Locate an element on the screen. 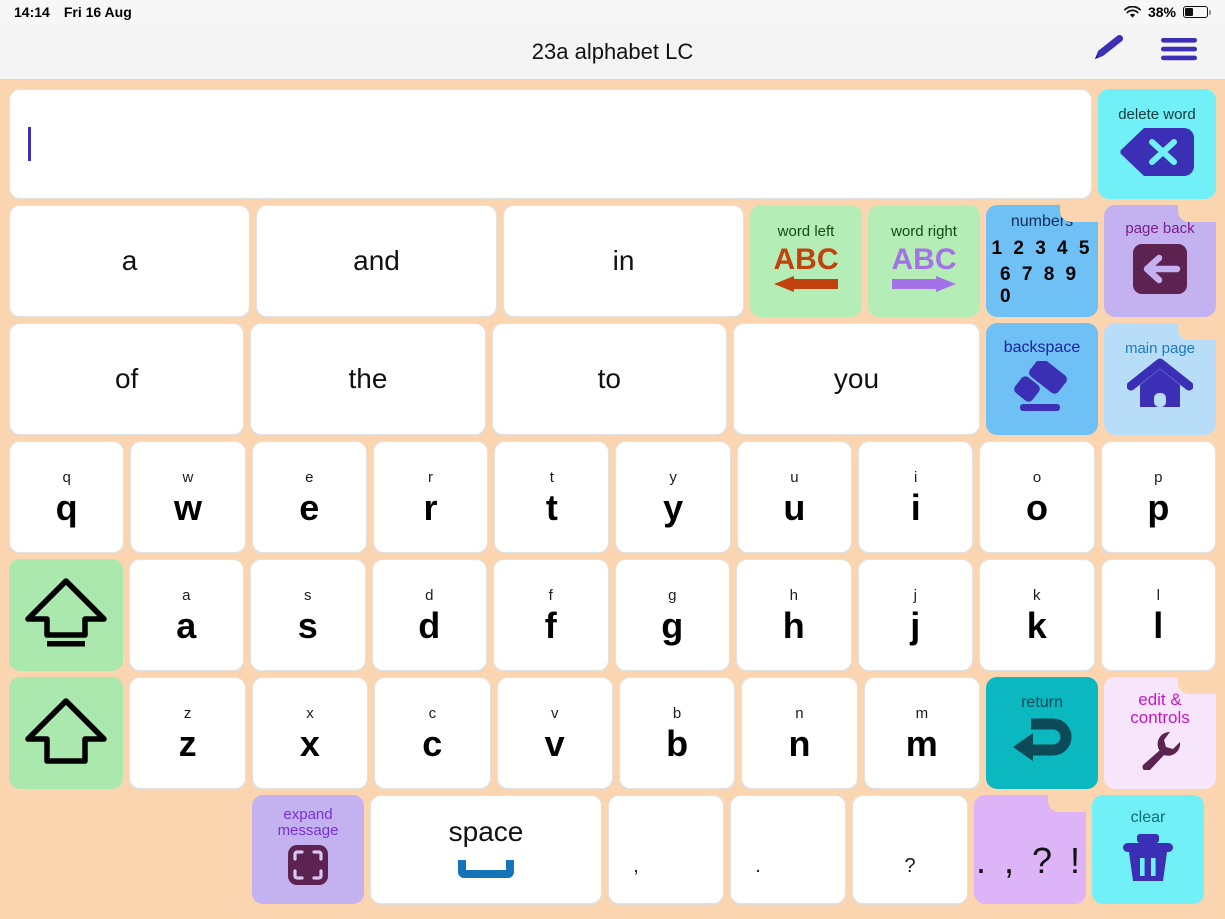 This screenshot has height=919, width=1225. battery-percent: 38% is located at coordinates (1161, 12).